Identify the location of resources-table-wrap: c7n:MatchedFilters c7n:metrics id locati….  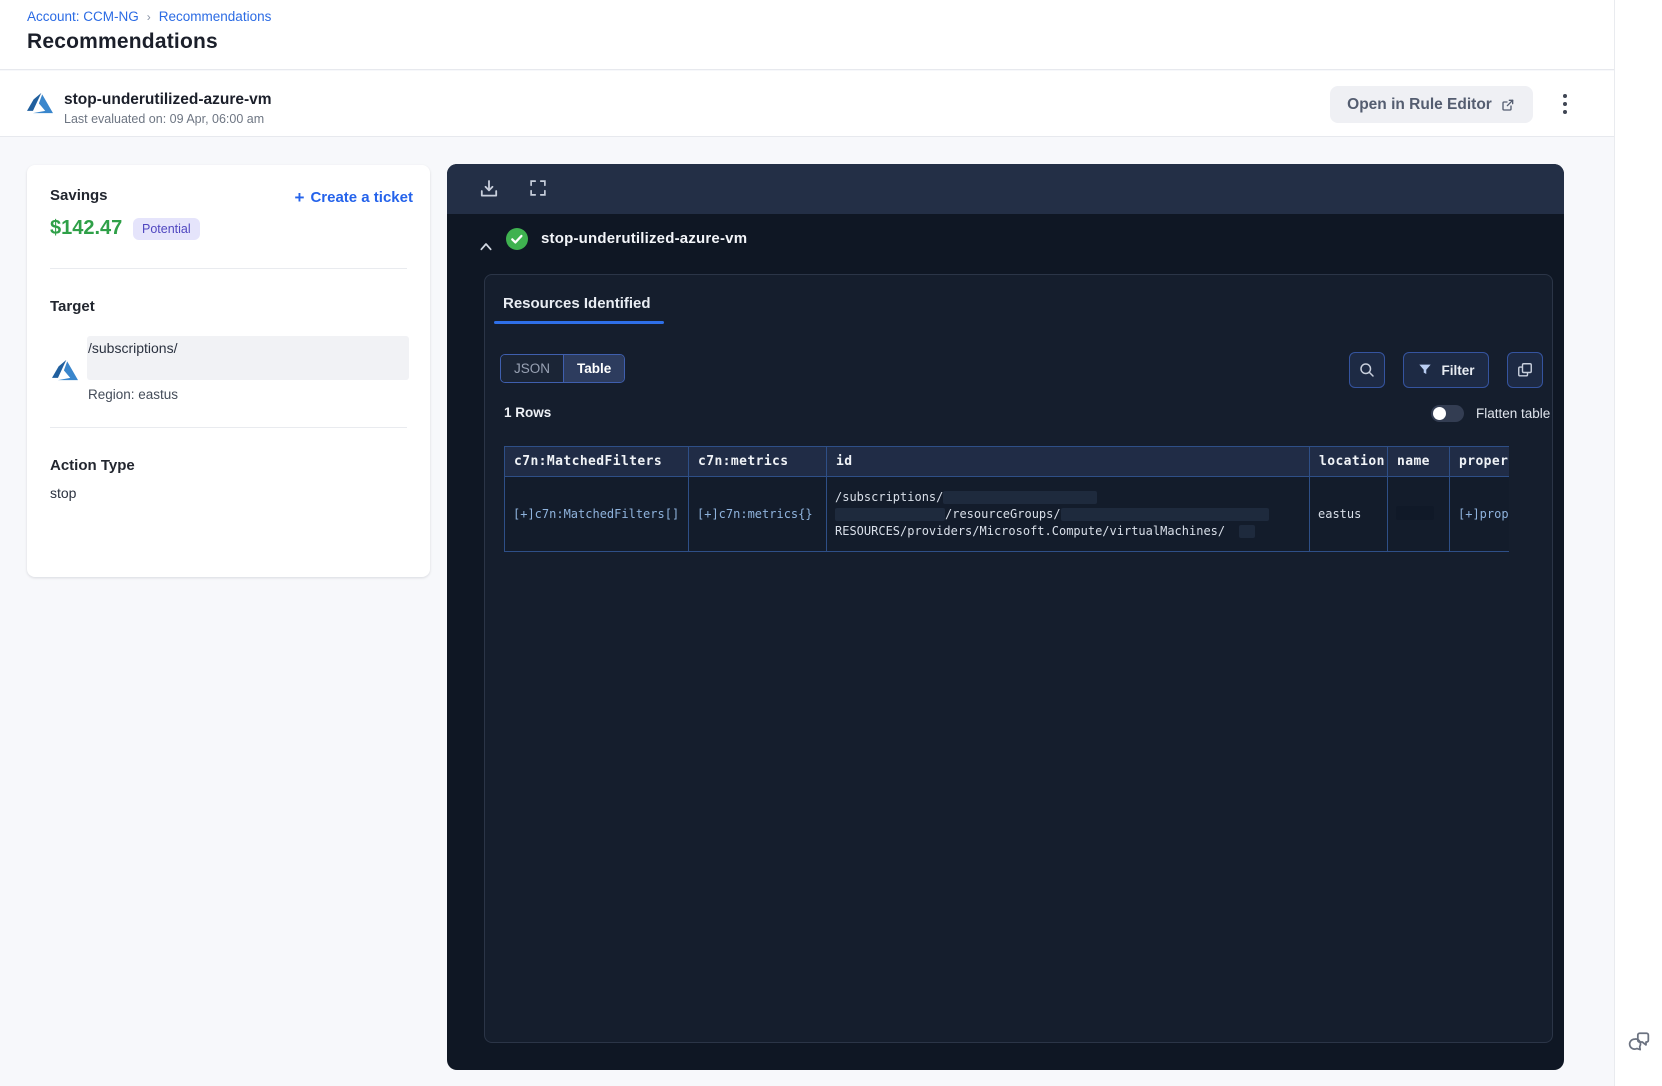
(1006, 499).